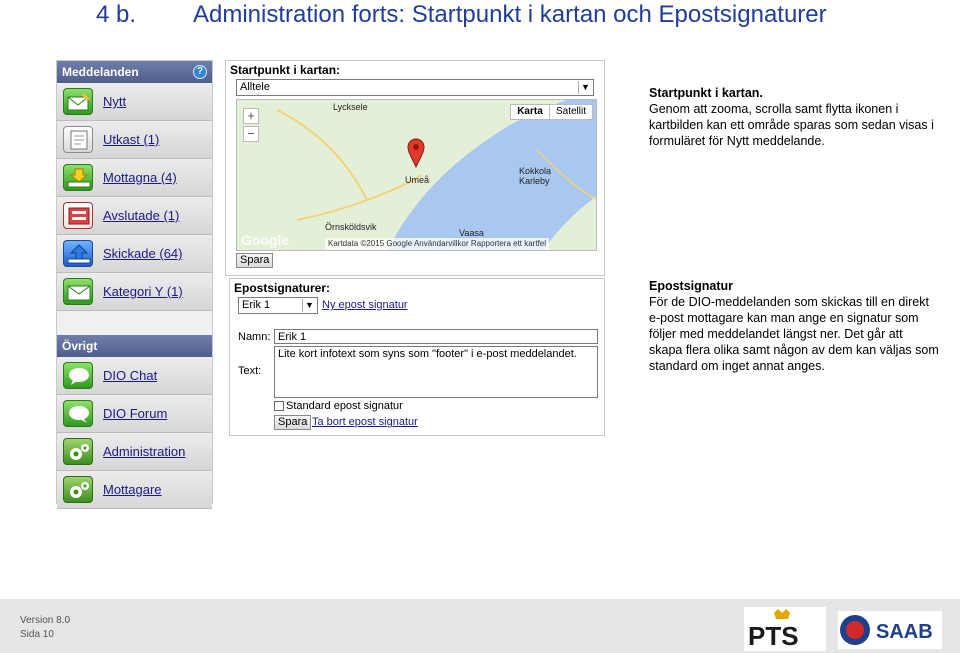 Image resolution: width=960 pixels, height=653 pixels. Describe the element at coordinates (530, 112) in the screenshot. I see `map-type-map-button: Karta` at that location.